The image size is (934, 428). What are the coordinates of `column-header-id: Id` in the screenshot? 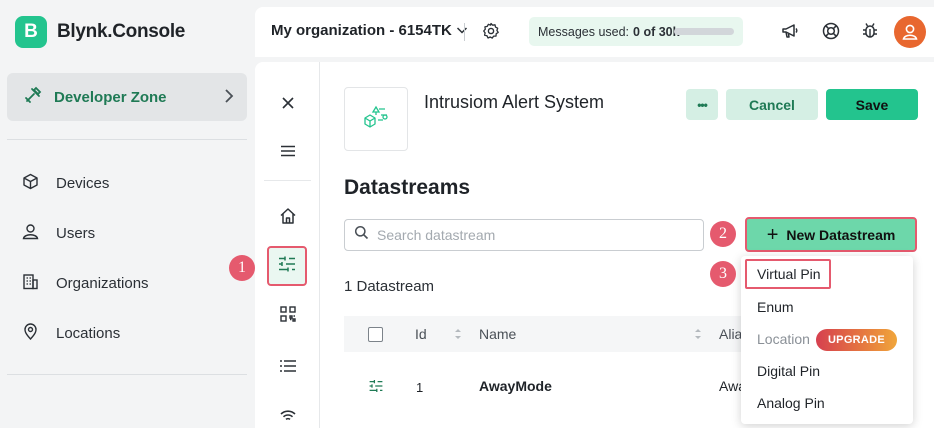 It's located at (421, 334).